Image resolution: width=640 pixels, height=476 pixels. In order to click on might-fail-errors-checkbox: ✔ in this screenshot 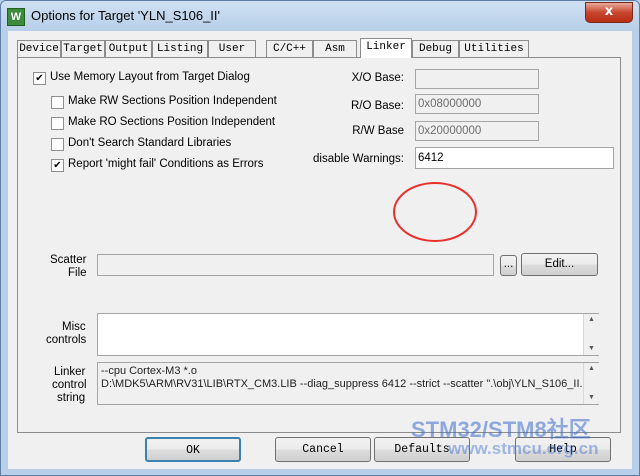, I will do `click(57, 165)`.